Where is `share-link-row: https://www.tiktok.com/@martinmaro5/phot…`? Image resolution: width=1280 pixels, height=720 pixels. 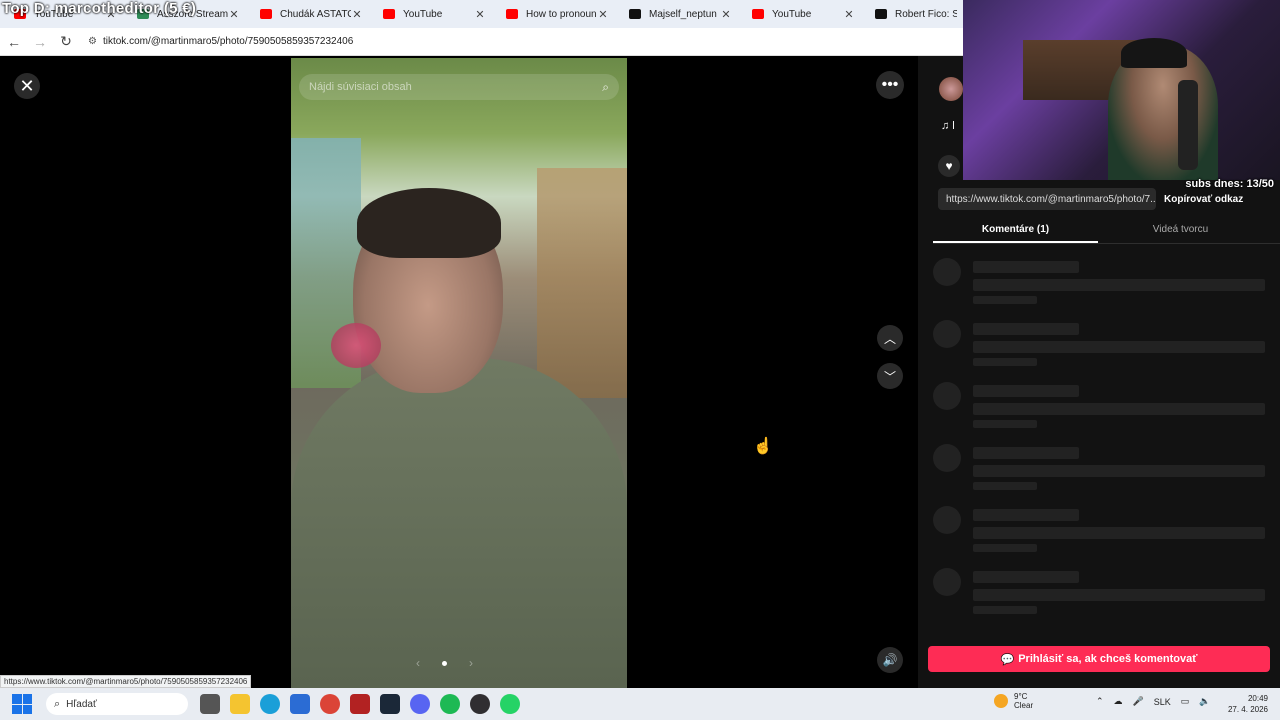
share-link-row: https://www.tiktok.com/@martinmaro5/phot… is located at coordinates (1096, 199).